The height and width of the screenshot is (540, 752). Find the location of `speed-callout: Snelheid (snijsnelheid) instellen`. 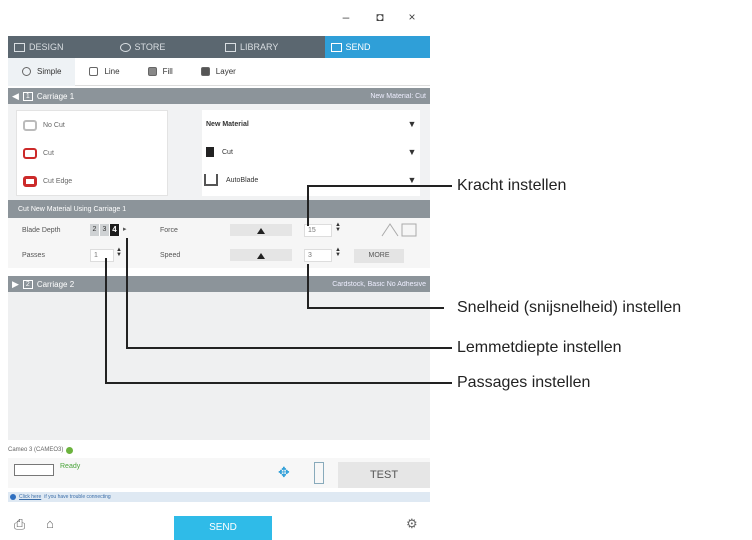

speed-callout: Snelheid (snijsnelheid) instellen is located at coordinates (569, 307).